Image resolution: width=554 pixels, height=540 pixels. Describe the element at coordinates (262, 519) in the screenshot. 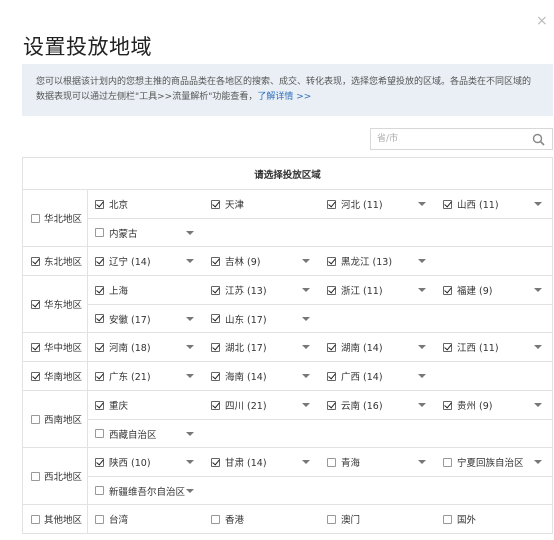

I see `province-item: 香港` at that location.